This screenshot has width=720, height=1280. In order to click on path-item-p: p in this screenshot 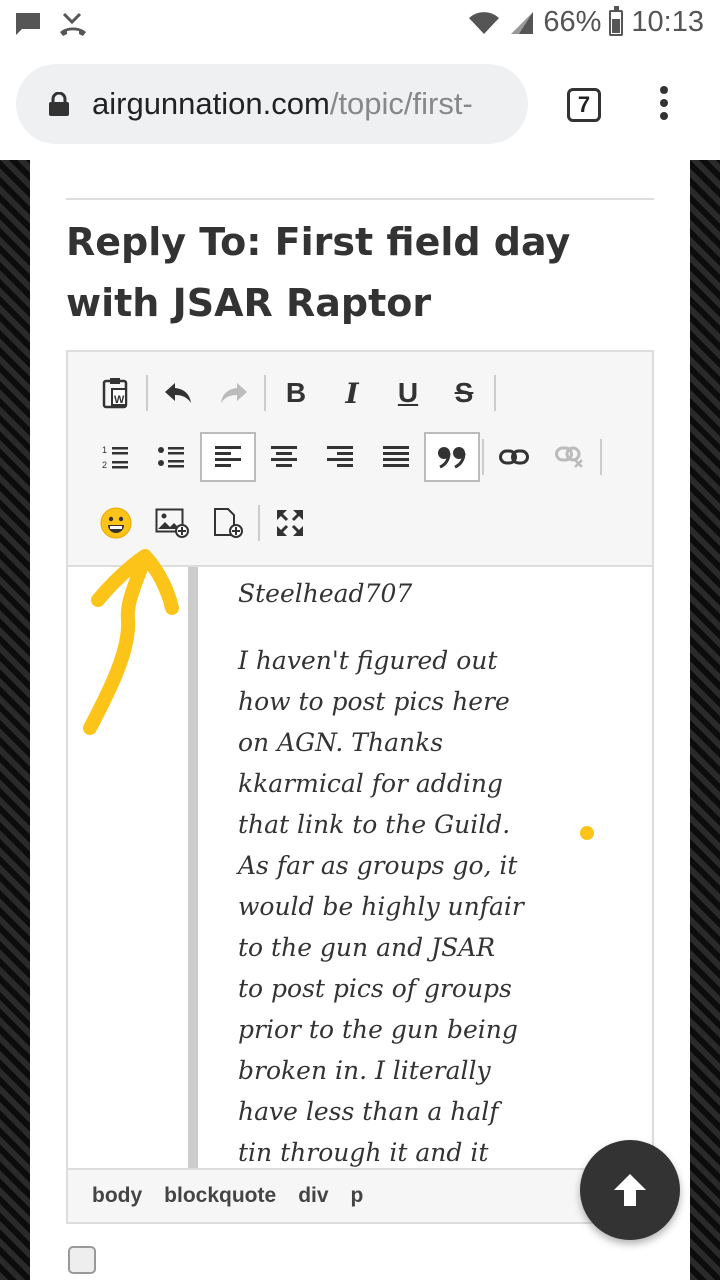, I will do `click(357, 1196)`.